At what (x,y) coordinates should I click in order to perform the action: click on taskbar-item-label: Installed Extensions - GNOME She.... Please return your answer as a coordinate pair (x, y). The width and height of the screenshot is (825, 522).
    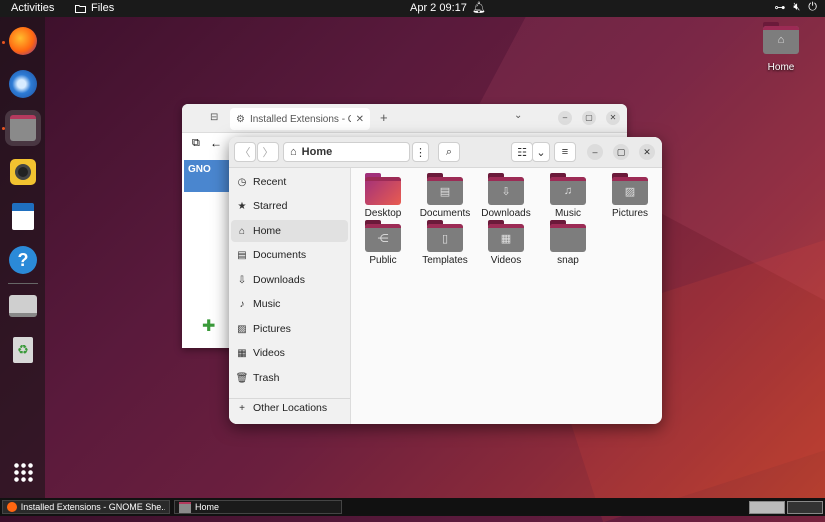
    Looking at the image, I should click on (92, 507).